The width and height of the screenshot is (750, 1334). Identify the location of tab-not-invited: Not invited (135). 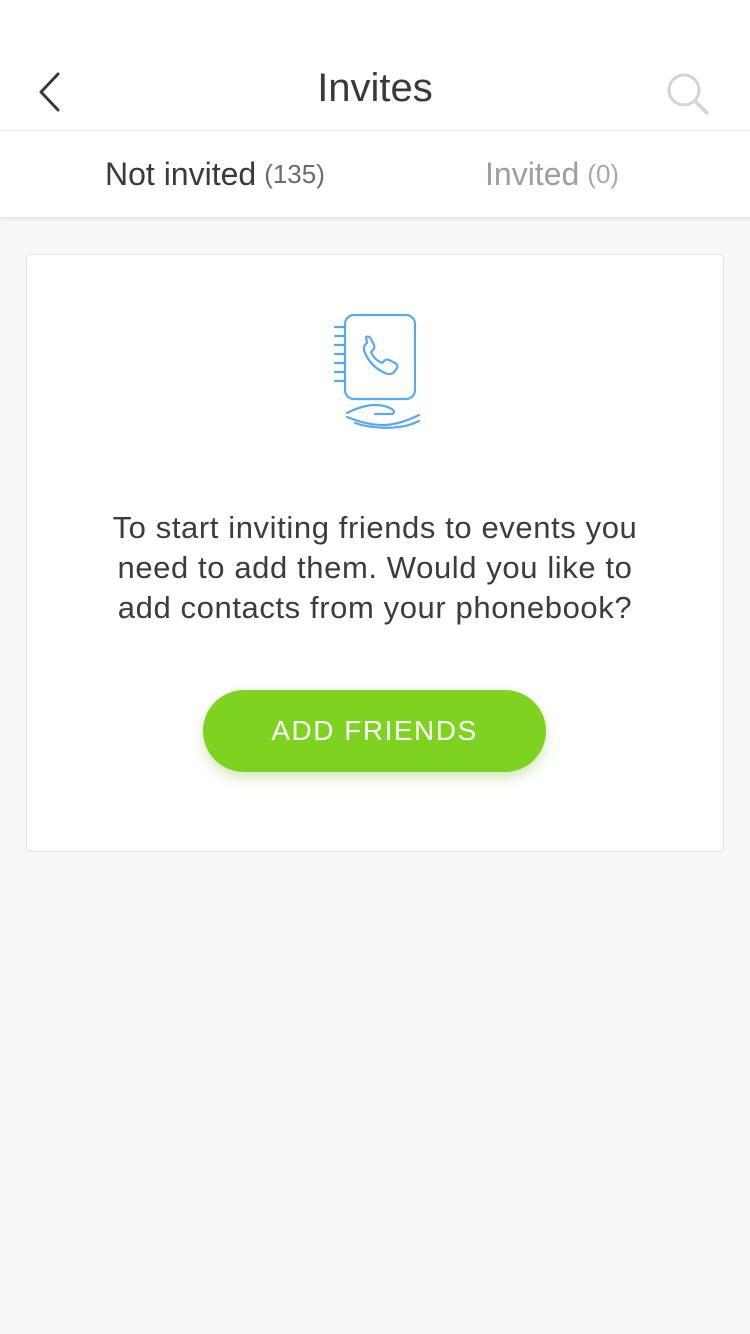
(185, 174).